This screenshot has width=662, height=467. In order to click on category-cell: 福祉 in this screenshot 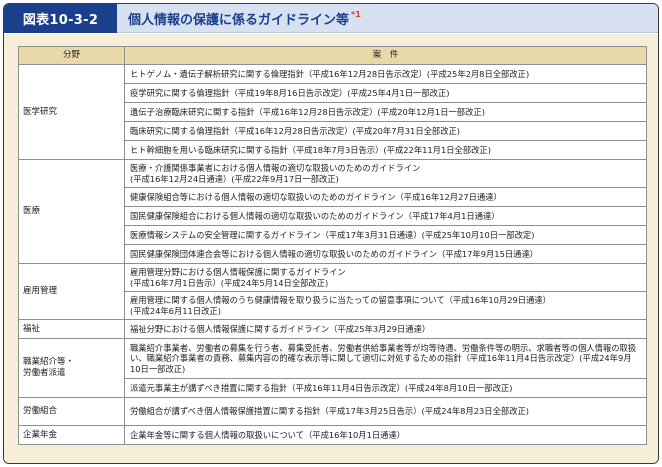, I will do `click(71, 329)`.